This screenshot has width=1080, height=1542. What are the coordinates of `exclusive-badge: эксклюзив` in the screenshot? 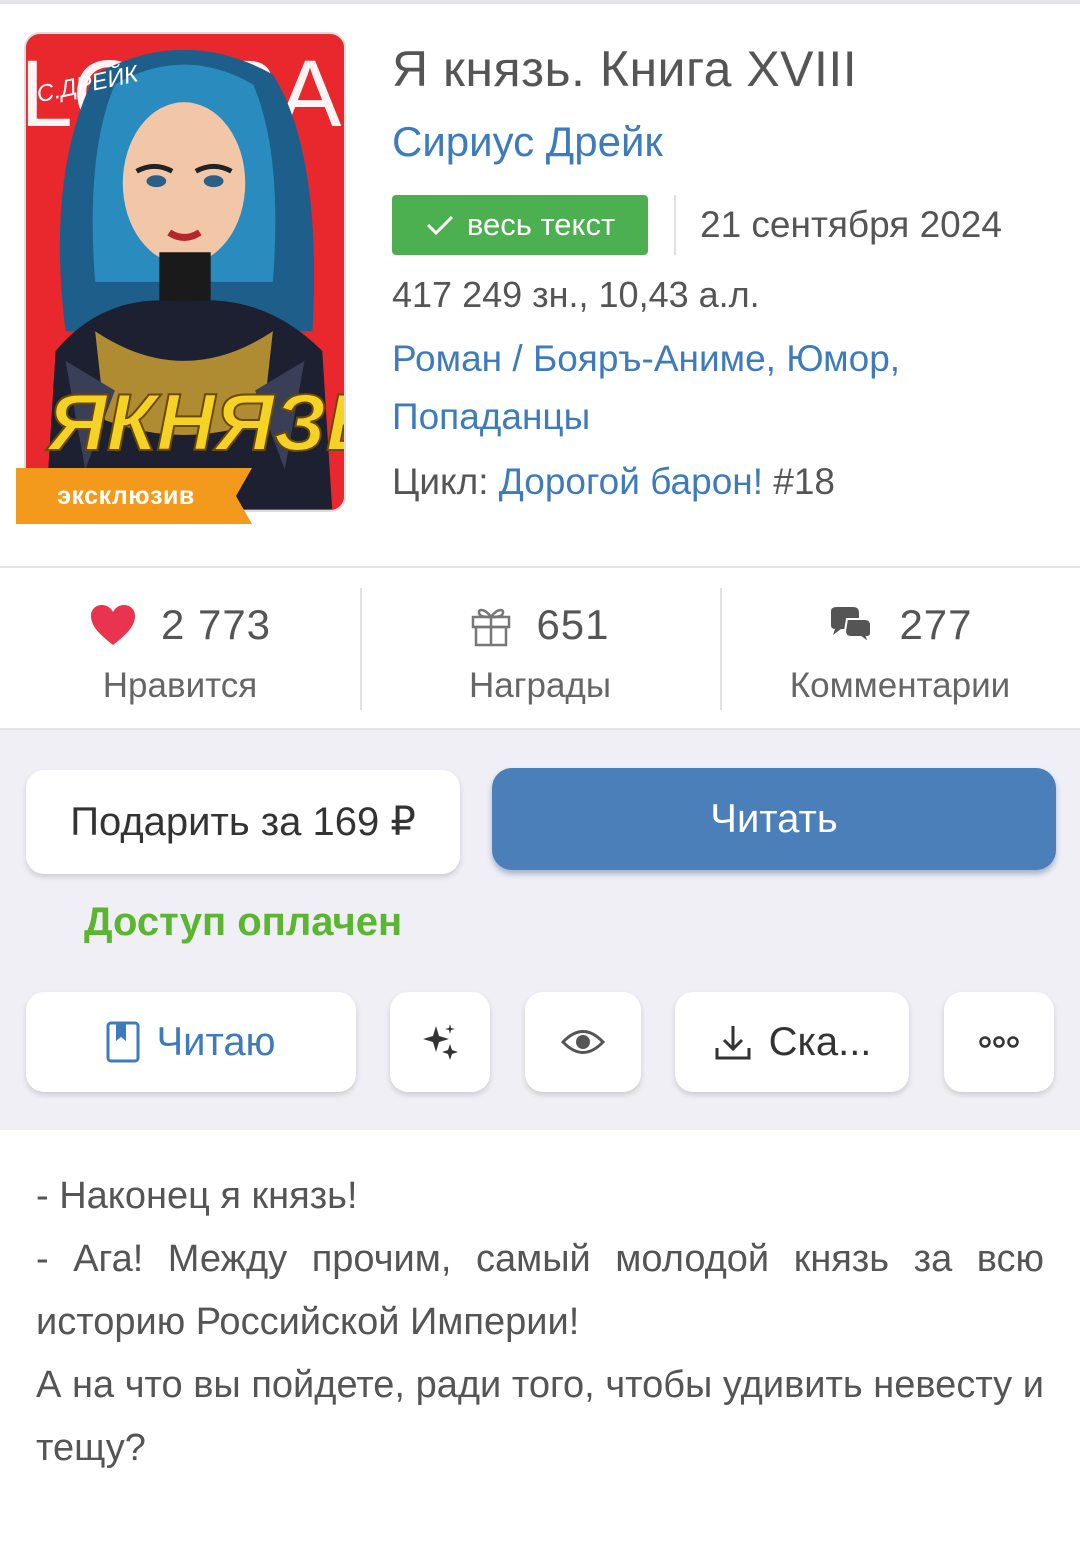 It's located at (134, 496).